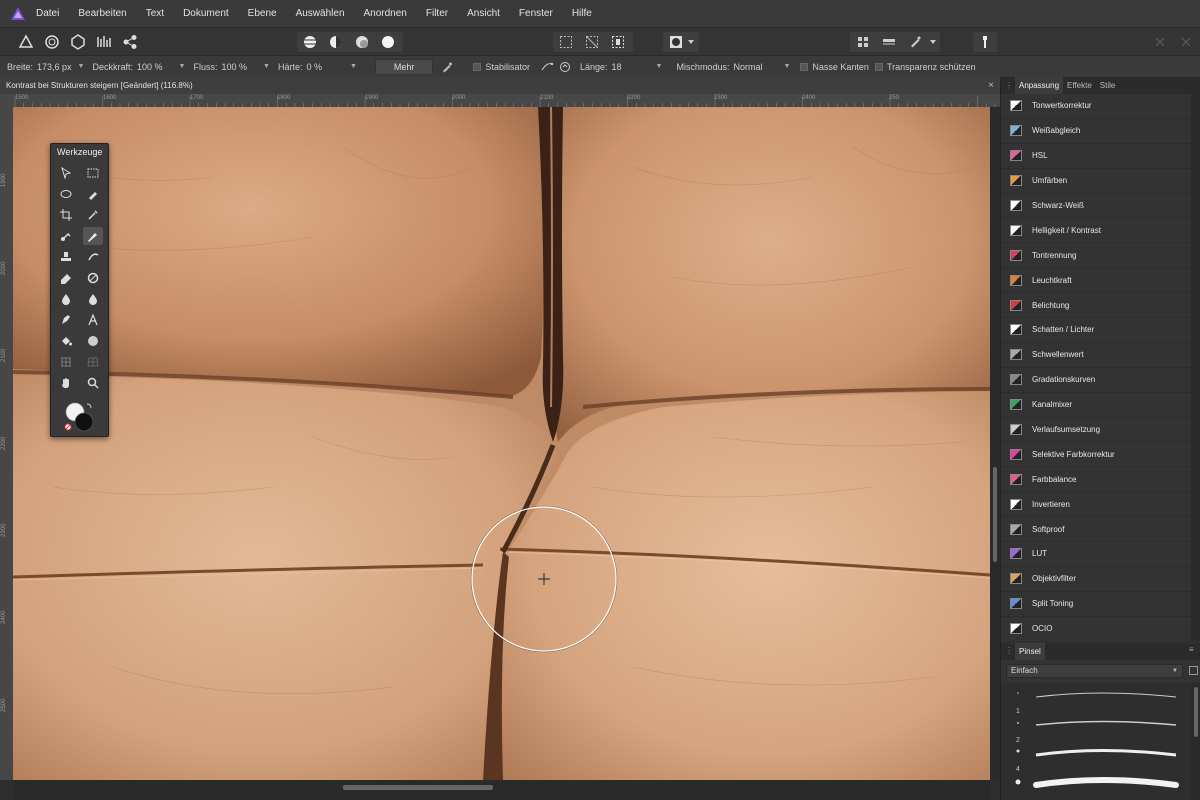  What do you see at coordinates (804, 66) in the screenshot?
I see `nasse-kanten-checkbox` at bounding box center [804, 66].